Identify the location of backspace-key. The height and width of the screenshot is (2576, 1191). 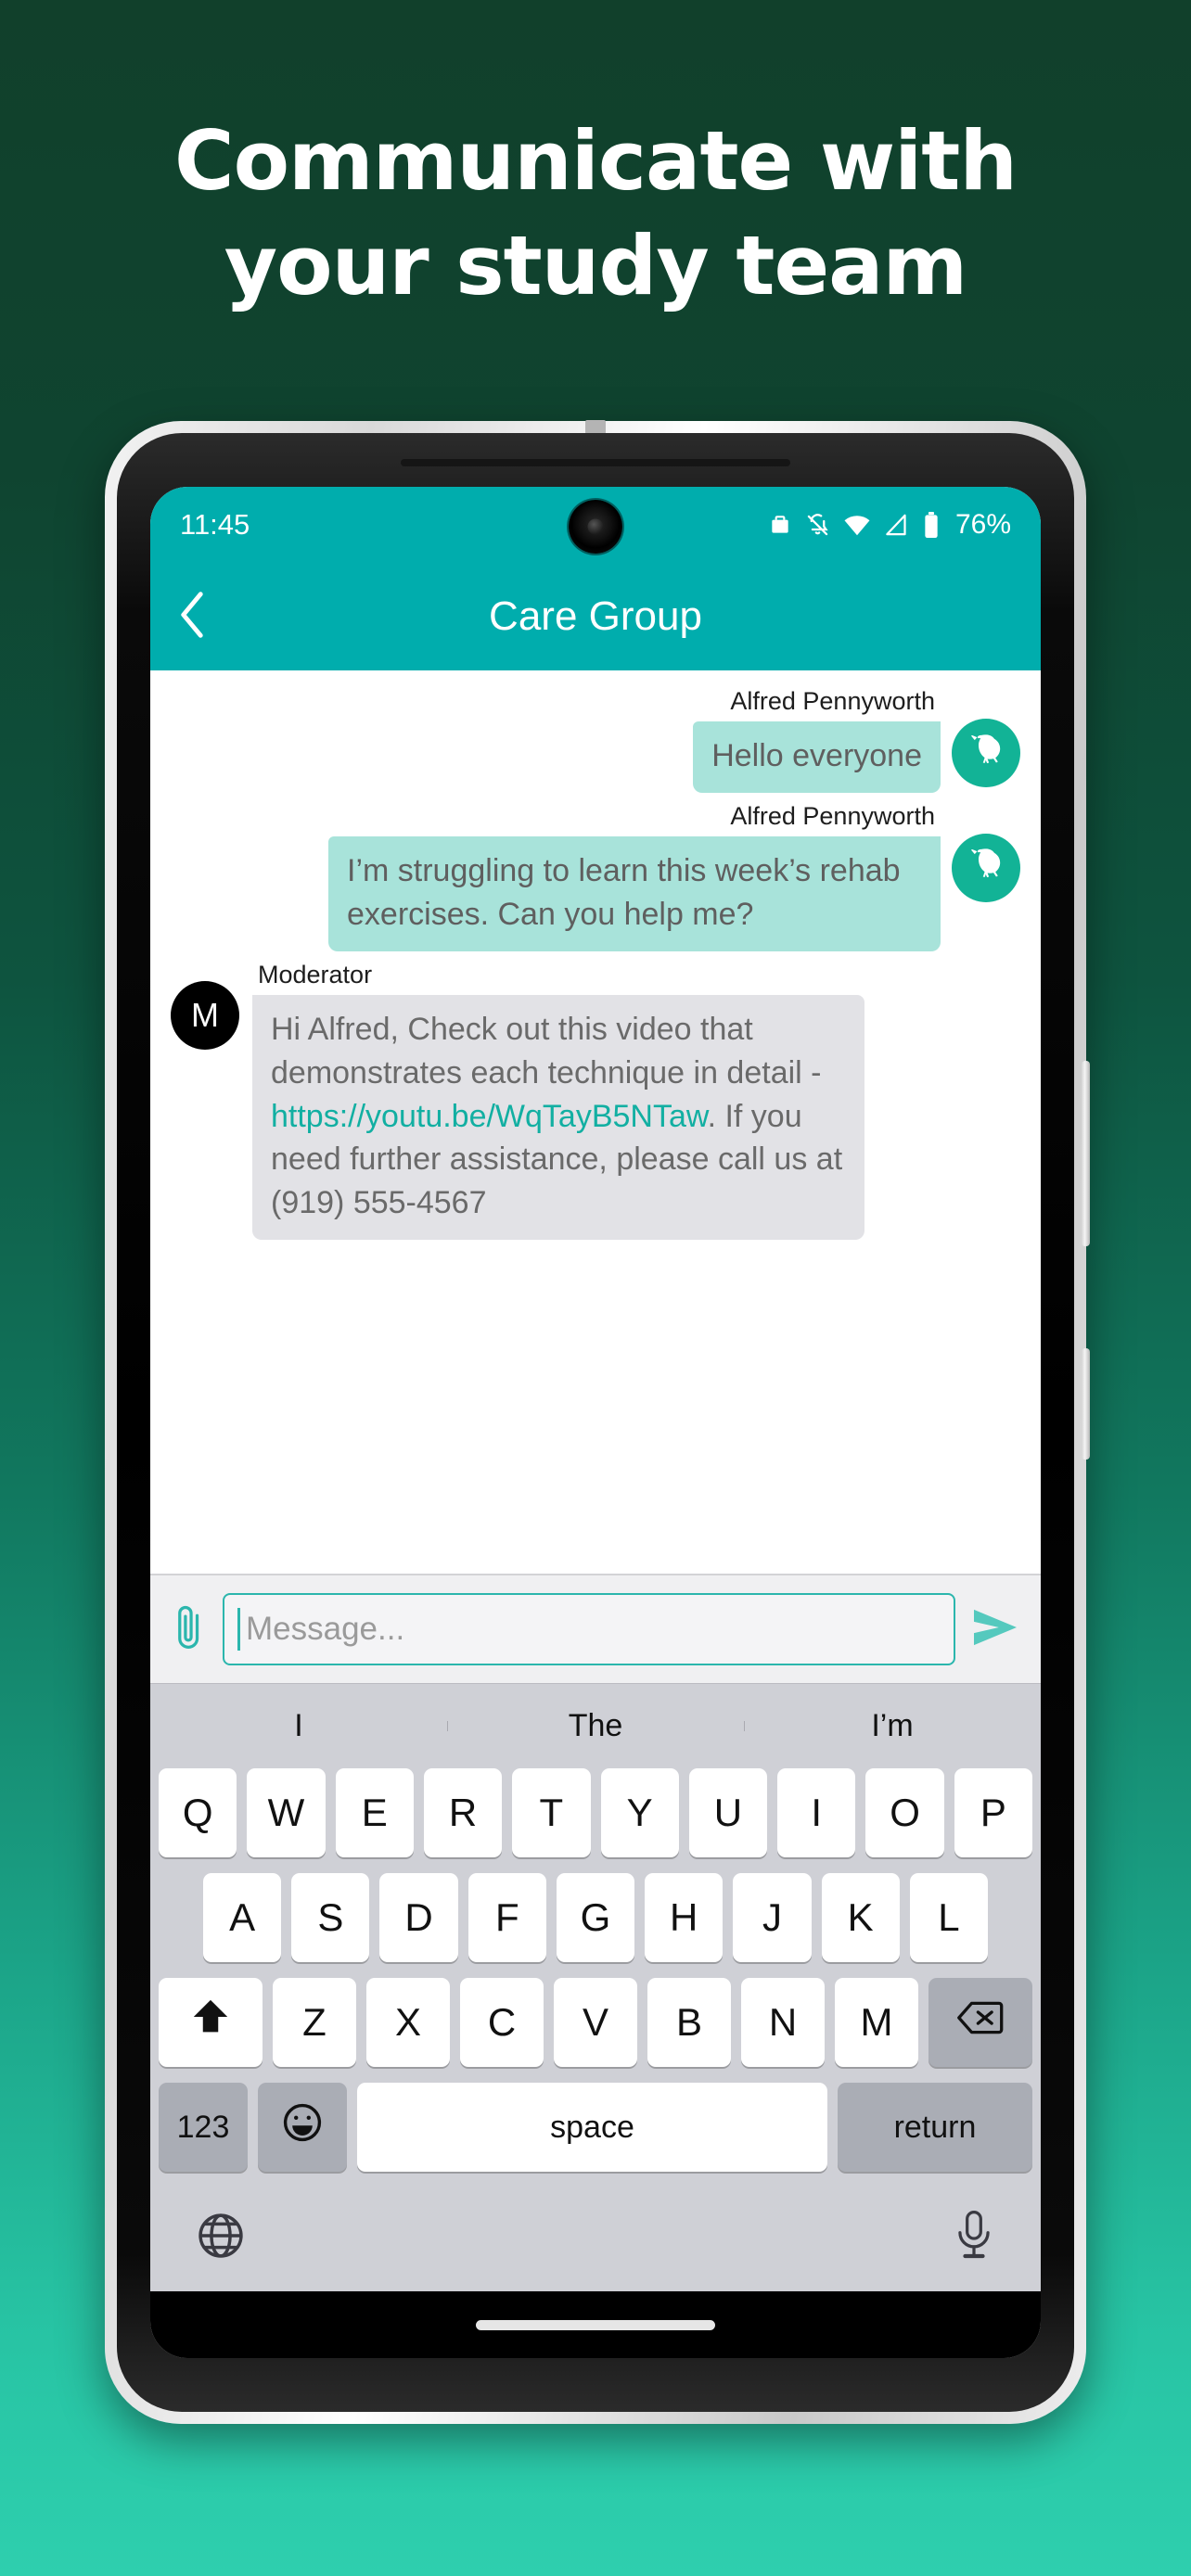
(980, 2022).